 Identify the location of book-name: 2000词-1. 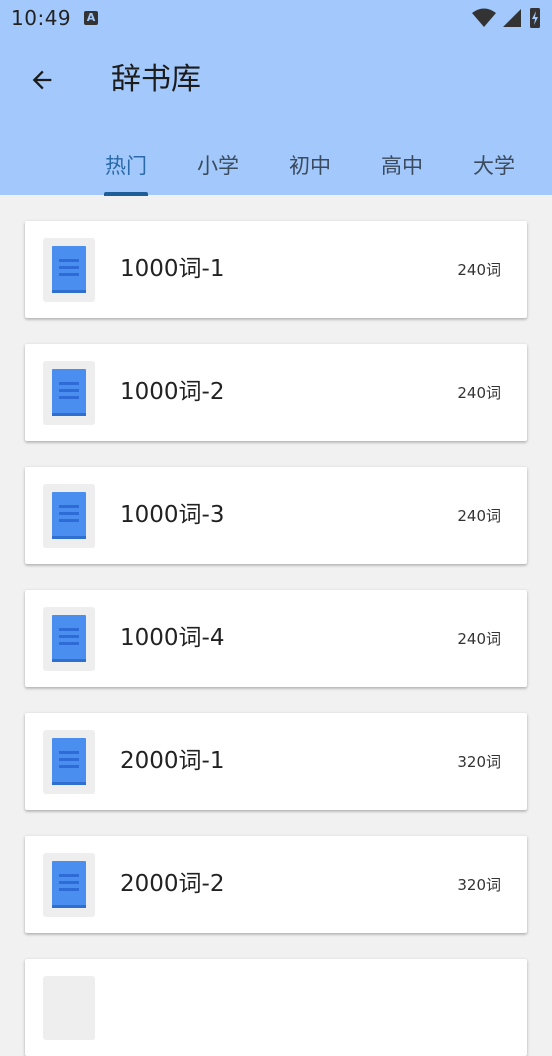
(172, 761).